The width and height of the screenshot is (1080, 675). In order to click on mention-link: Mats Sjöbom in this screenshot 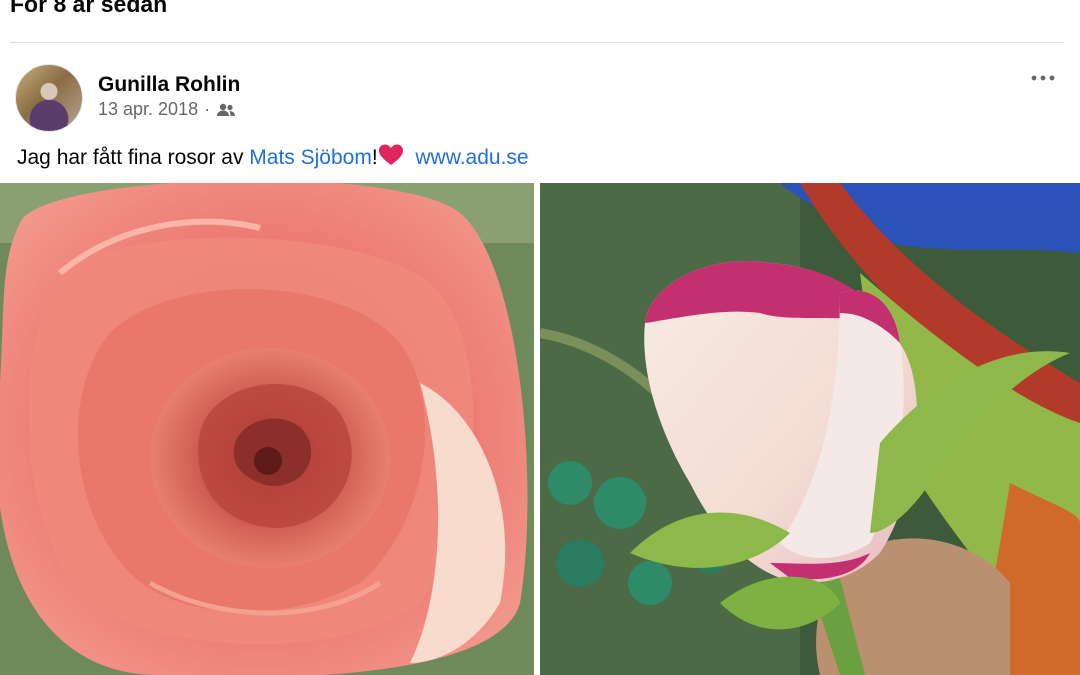, I will do `click(310, 157)`.